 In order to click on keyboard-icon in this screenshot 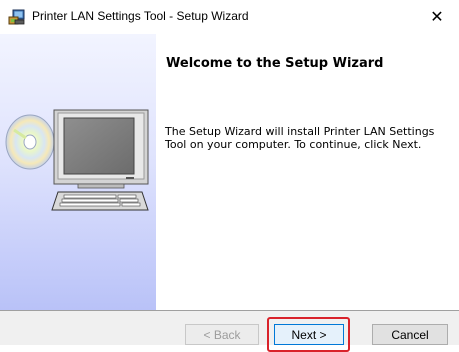, I will do `click(100, 201)`.